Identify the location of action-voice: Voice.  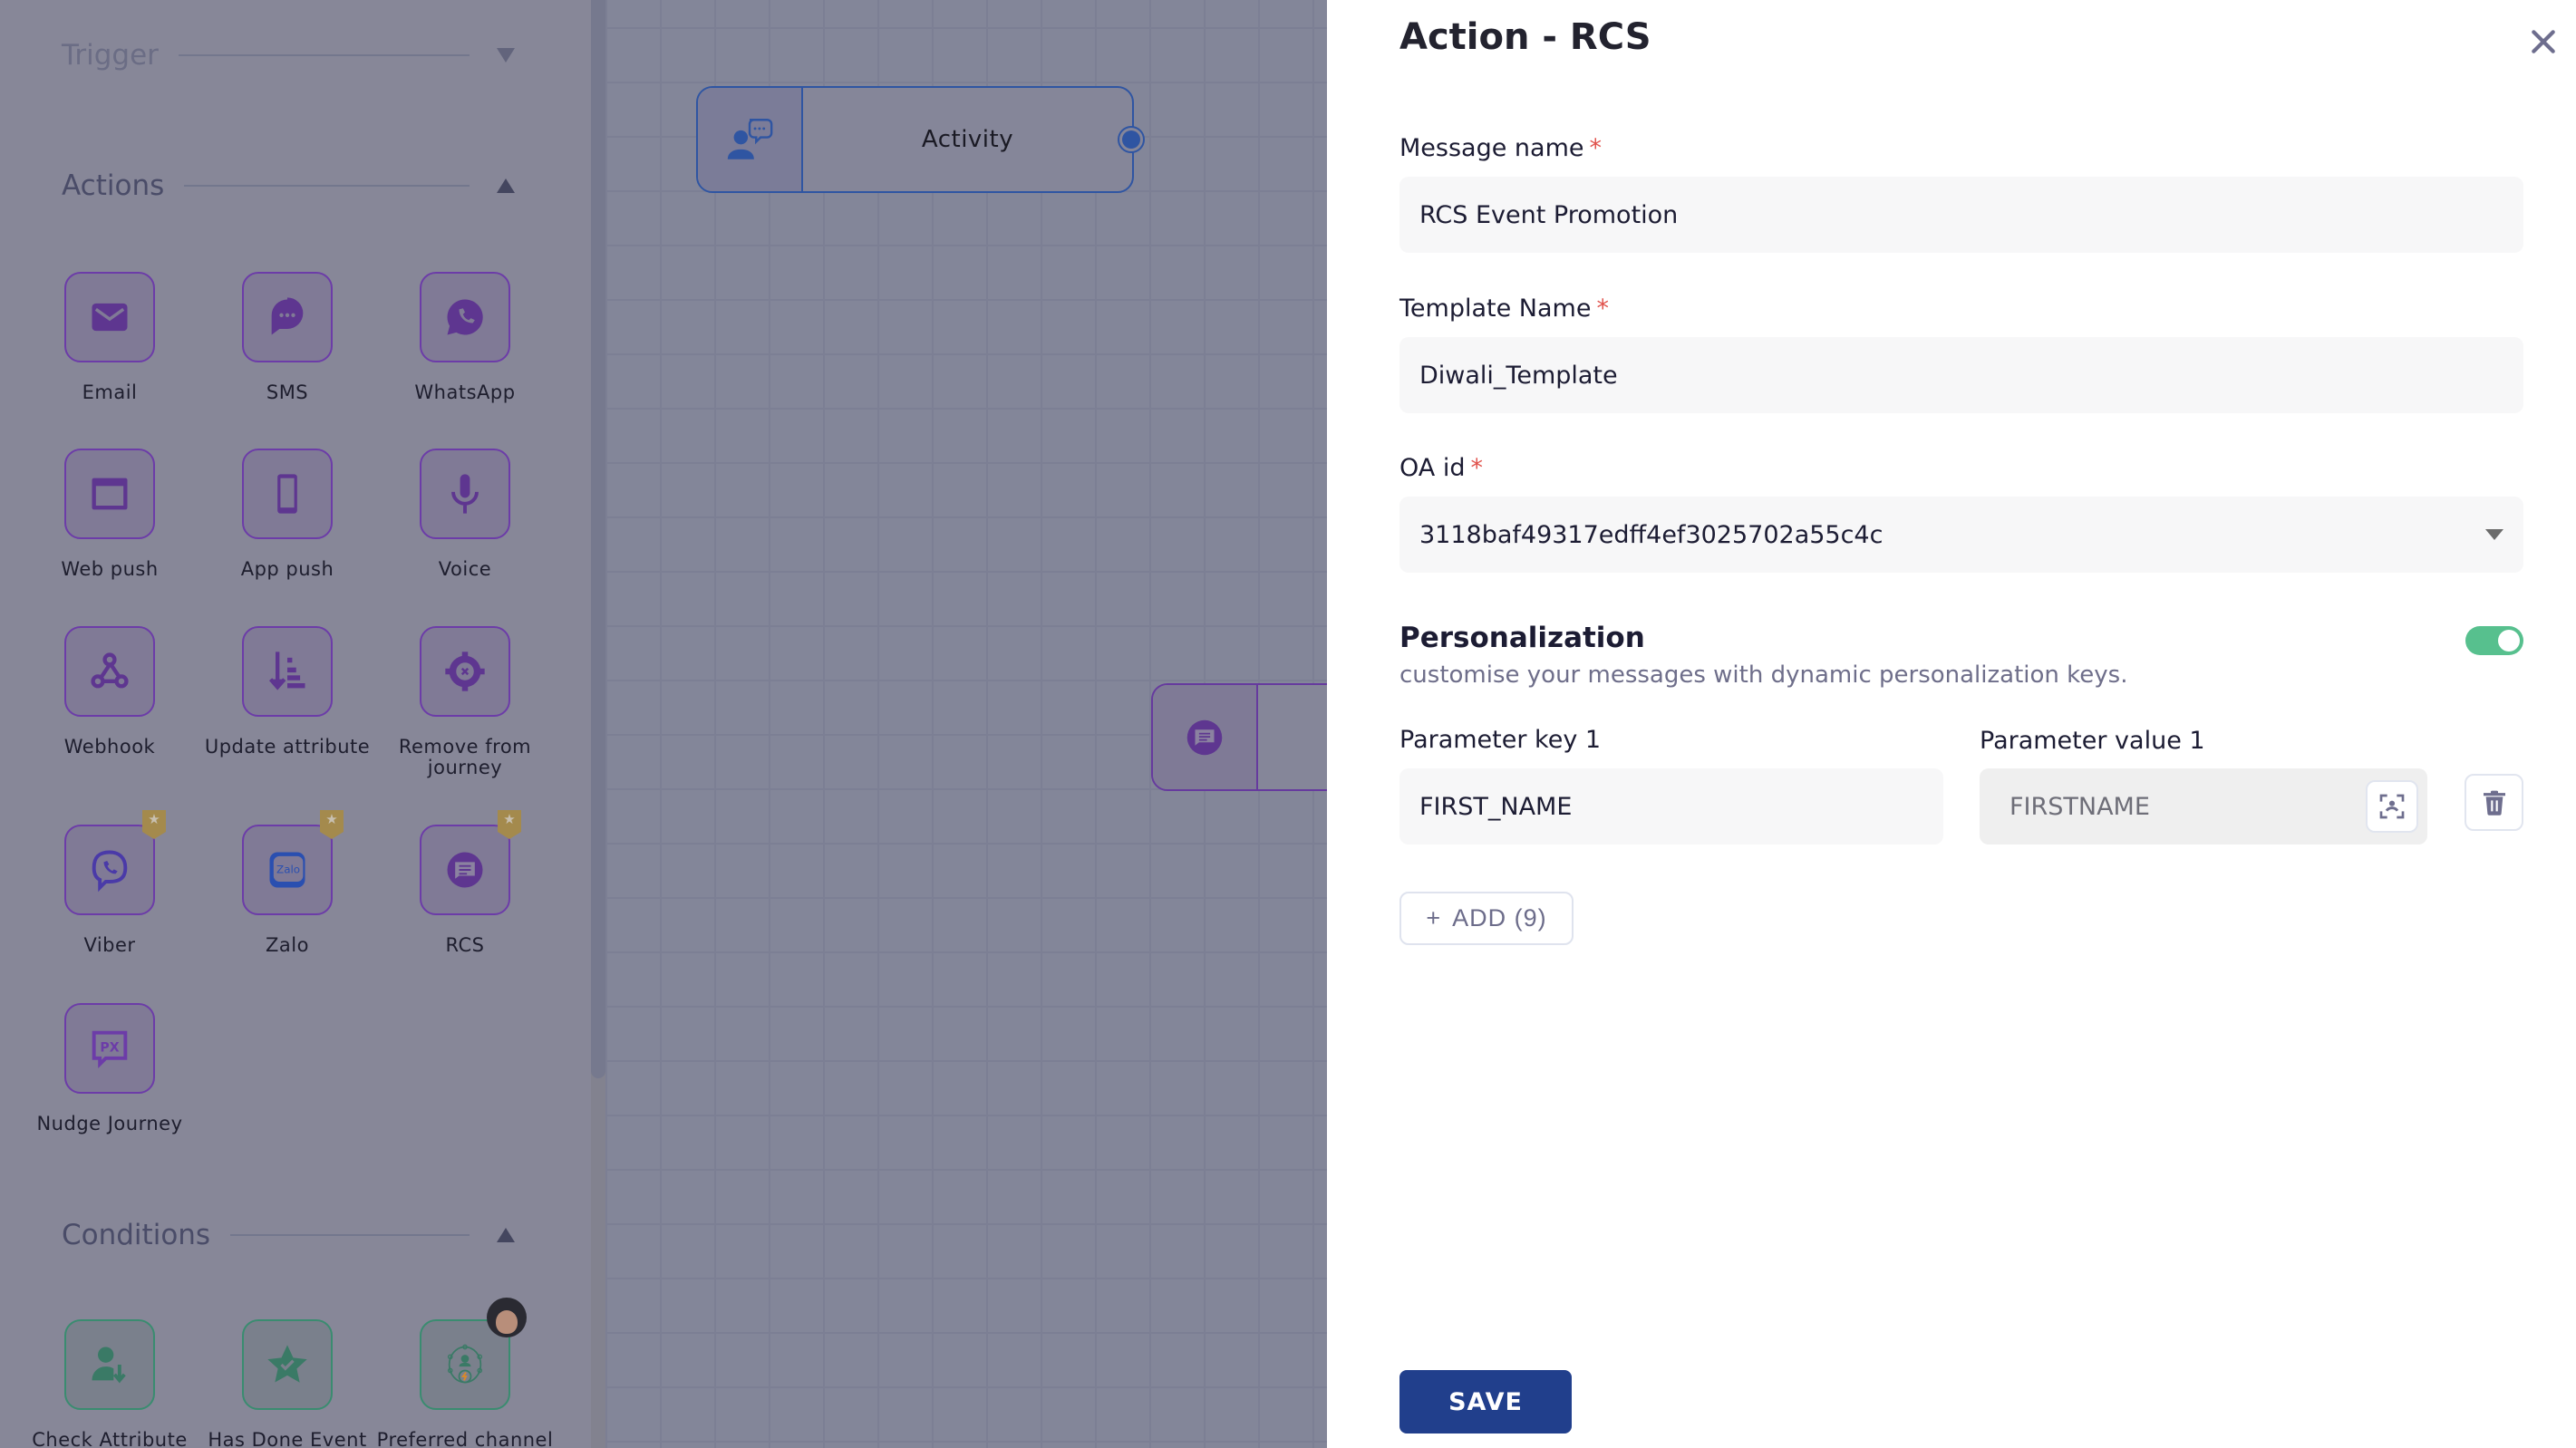
(465, 514).